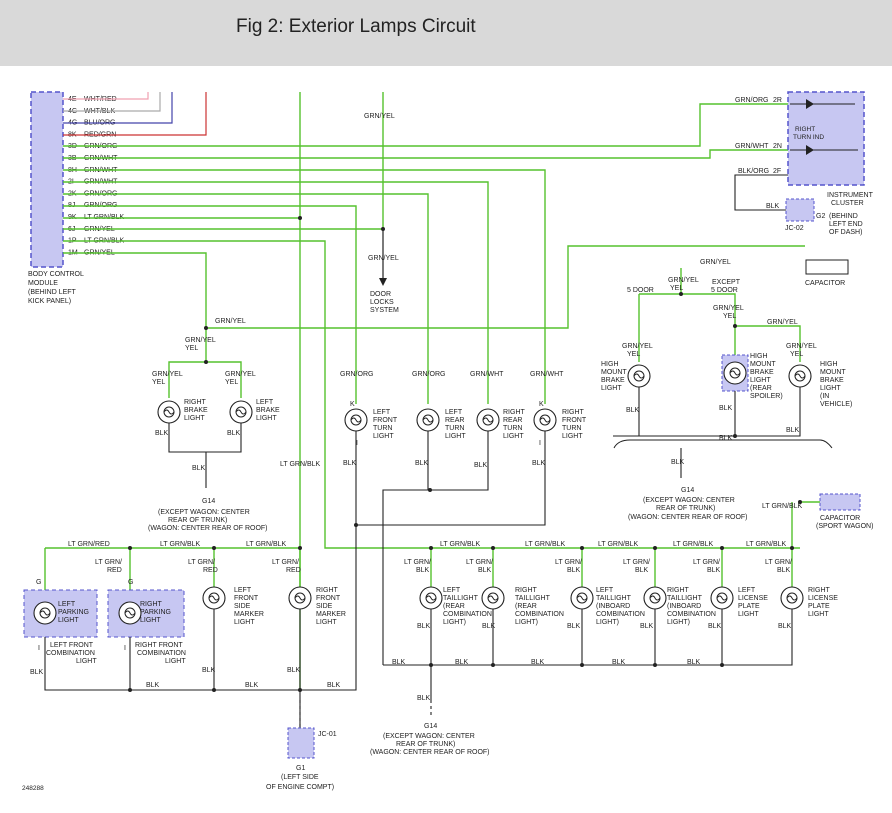 The height and width of the screenshot is (813, 892). I want to click on hmsl-left-label: HIGH MOUNT BRAKE LIGHT, so click(614, 376).